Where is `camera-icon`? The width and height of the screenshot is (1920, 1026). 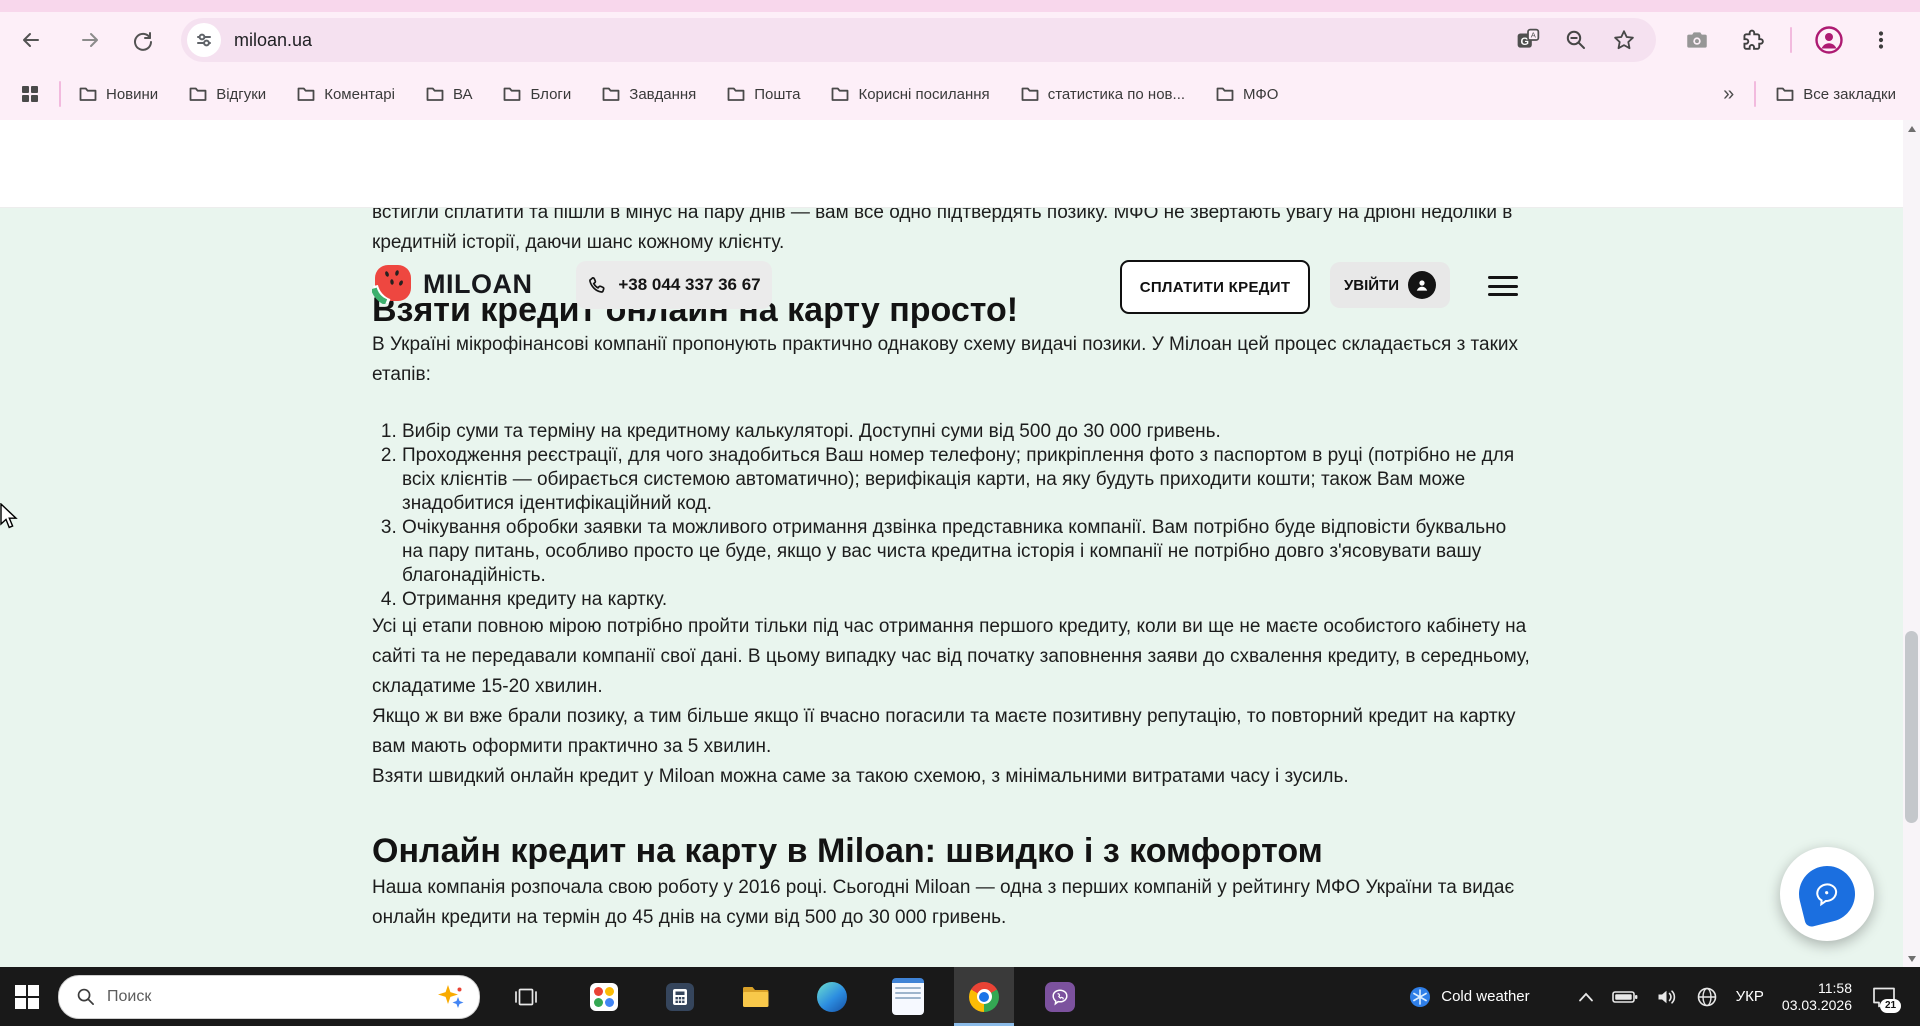 camera-icon is located at coordinates (1697, 40).